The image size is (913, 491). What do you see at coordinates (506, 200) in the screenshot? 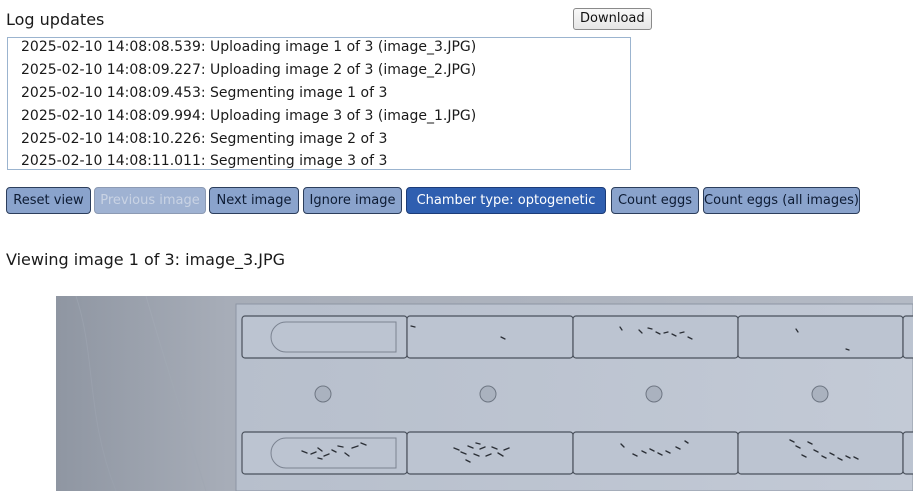
I see `chamber-type-button: Chamber type: optogenetic` at bounding box center [506, 200].